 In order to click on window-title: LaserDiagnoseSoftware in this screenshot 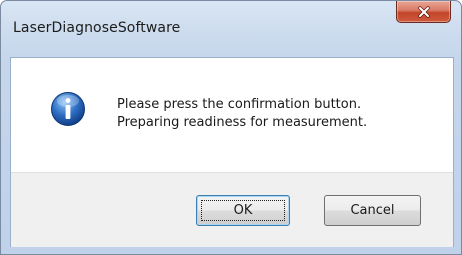, I will do `click(97, 28)`.